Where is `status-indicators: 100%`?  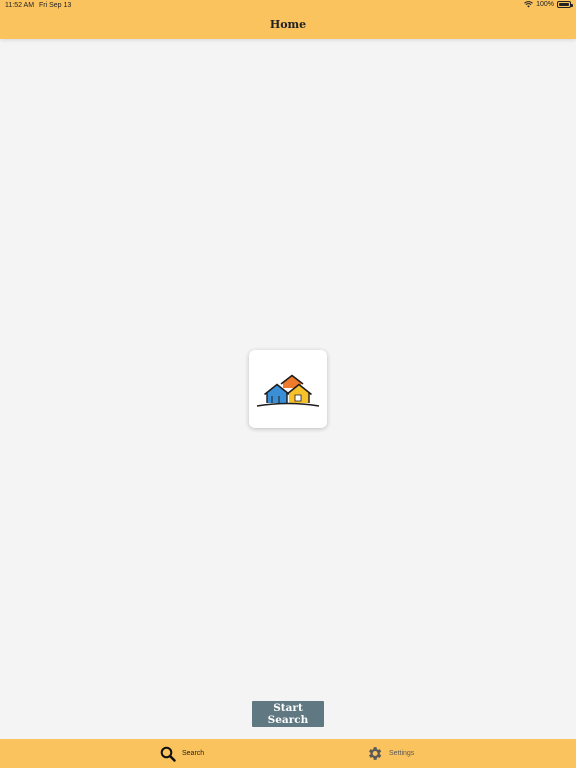
status-indicators: 100% is located at coordinates (548, 4).